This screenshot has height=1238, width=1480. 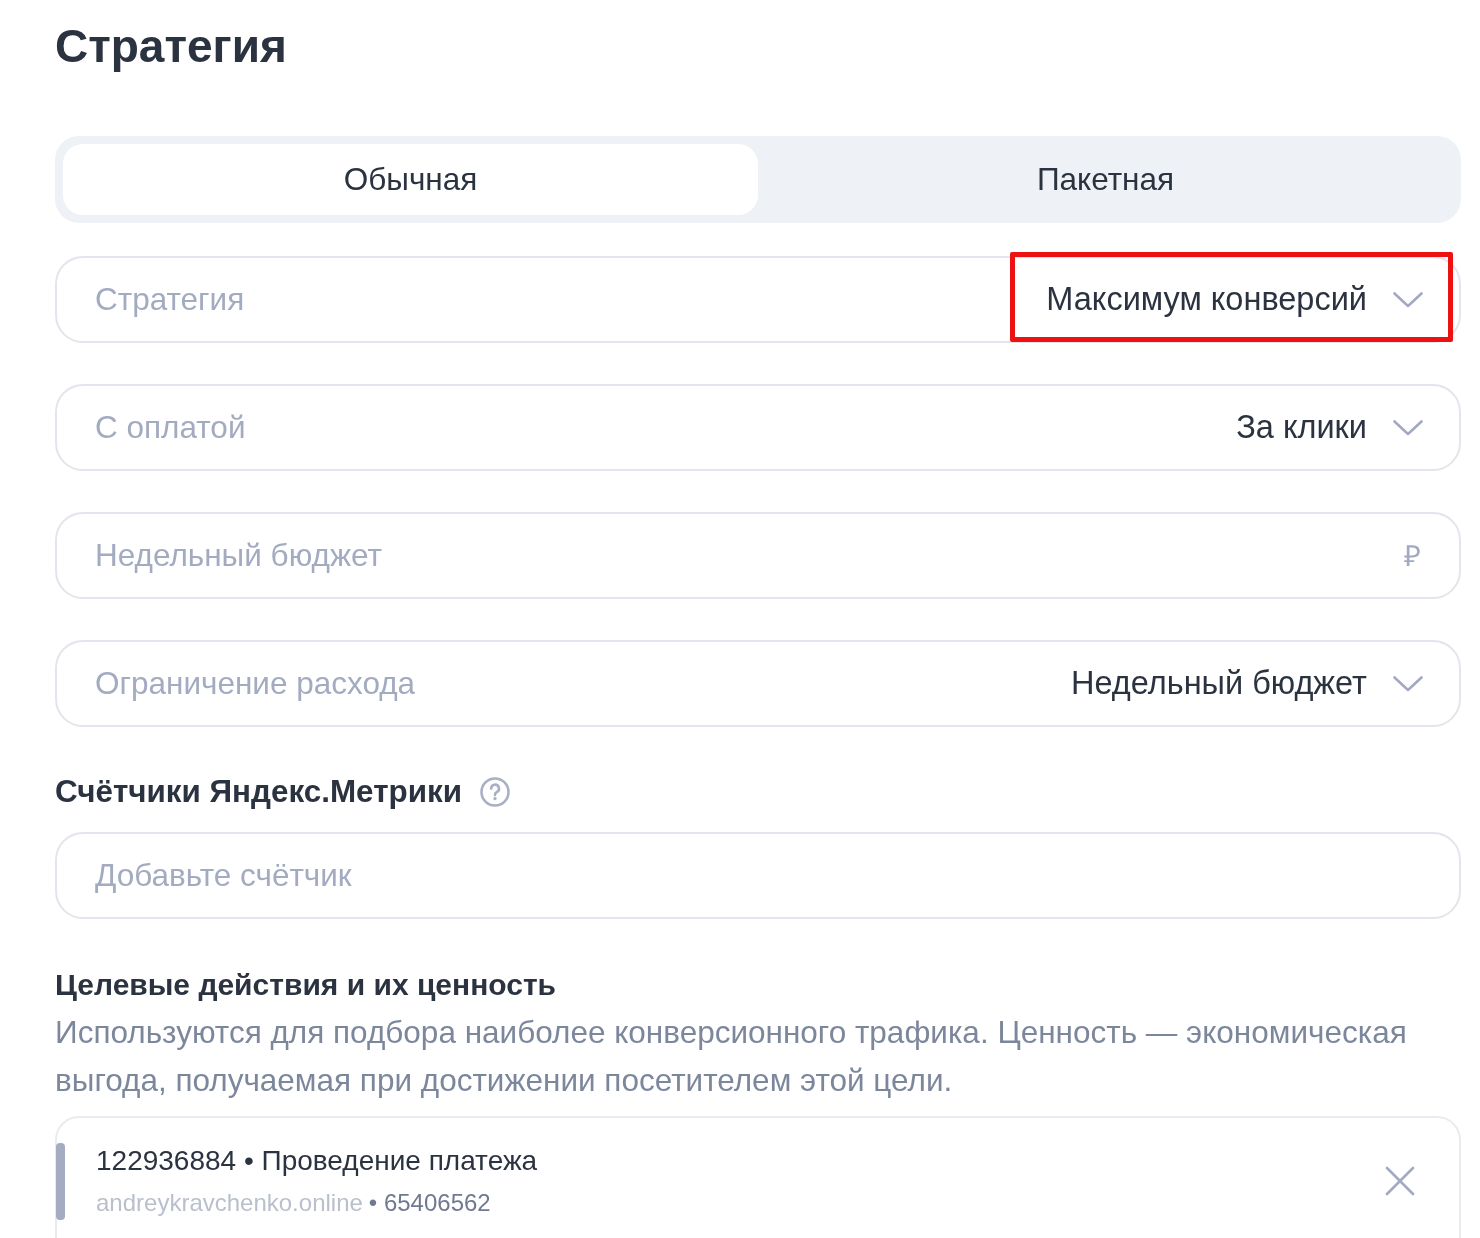 What do you see at coordinates (255, 683) in the screenshot?
I see `field-label: Ограничение расхода` at bounding box center [255, 683].